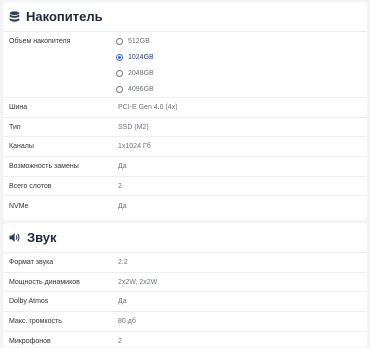  Describe the element at coordinates (127, 321) in the screenshot. I see `spec-value: 80 дб` at that location.